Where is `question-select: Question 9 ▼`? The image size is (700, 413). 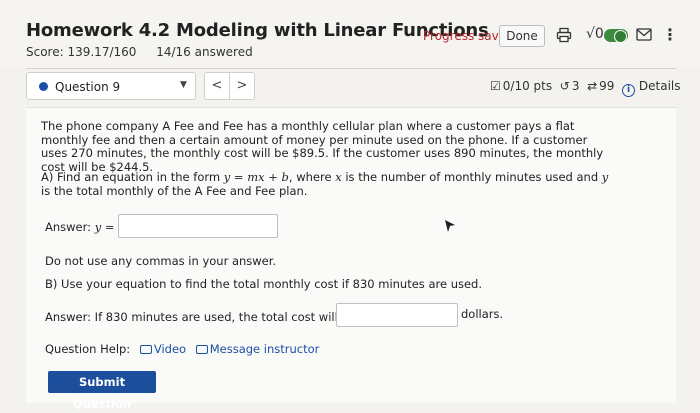
question-select: Question 9 ▼ is located at coordinates (111, 86).